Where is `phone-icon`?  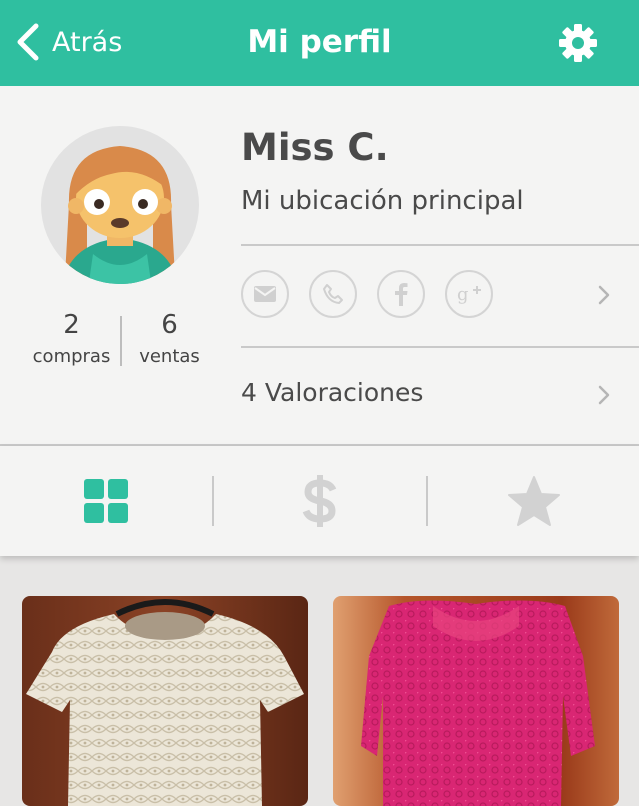
phone-icon is located at coordinates (333, 294).